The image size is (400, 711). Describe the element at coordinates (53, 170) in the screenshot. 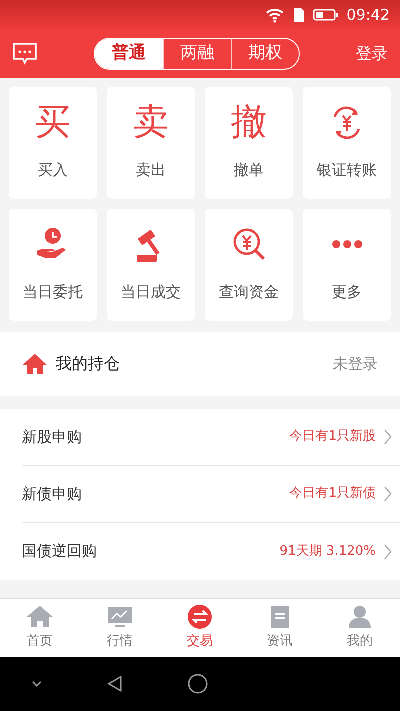

I see `action-label: 买入` at that location.